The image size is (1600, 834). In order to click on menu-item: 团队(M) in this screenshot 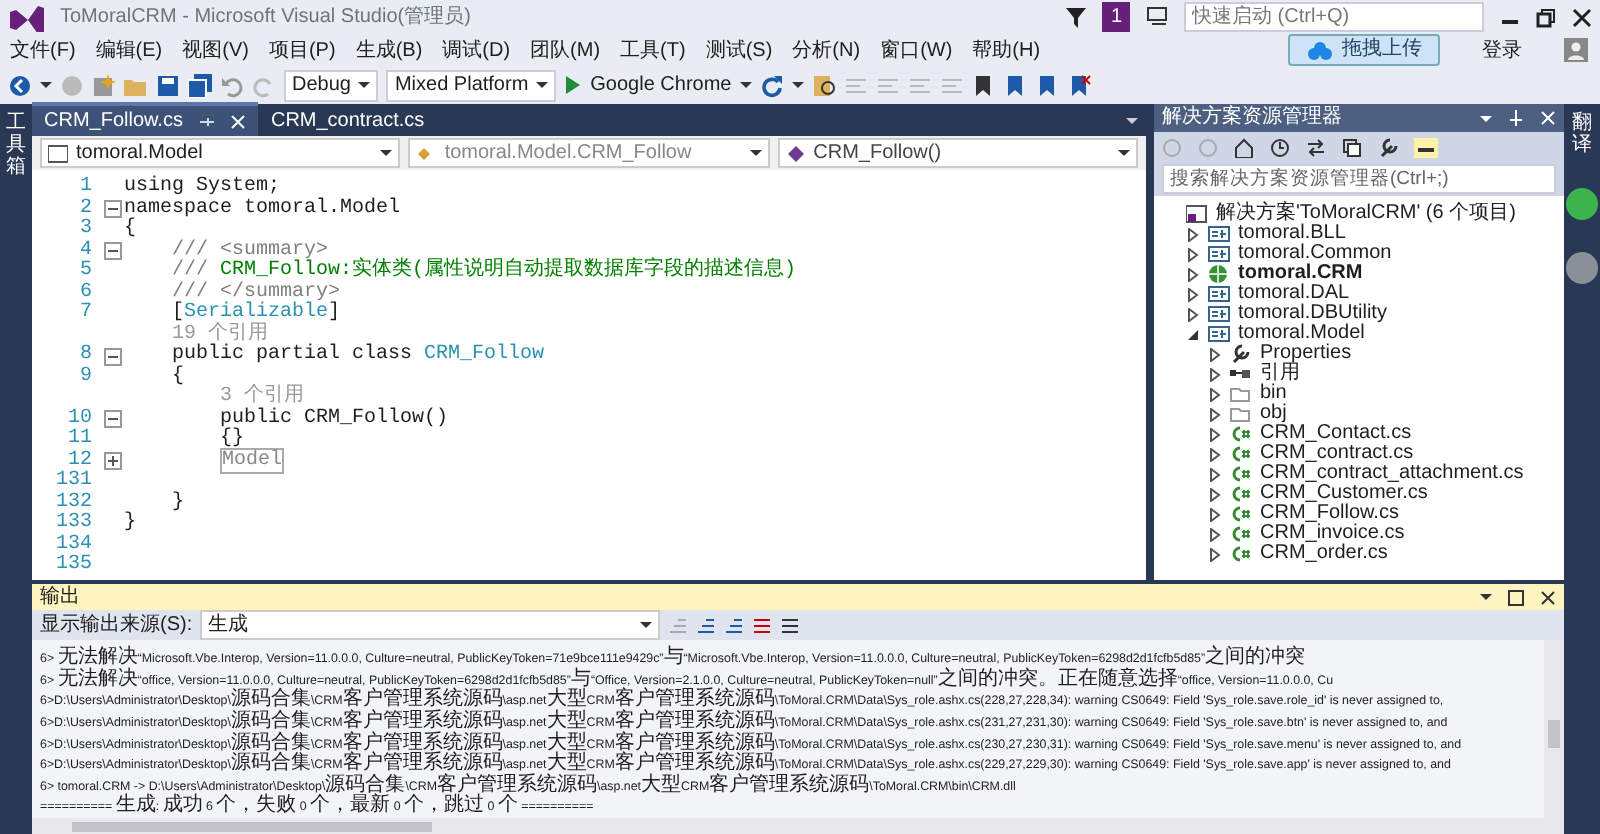, I will do `click(565, 50)`.